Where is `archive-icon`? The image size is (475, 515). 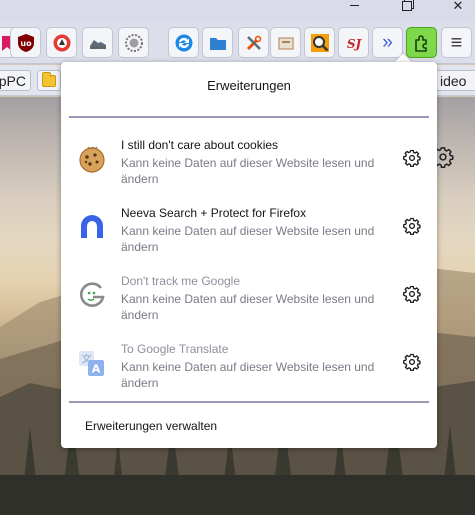 archive-icon is located at coordinates (285, 43).